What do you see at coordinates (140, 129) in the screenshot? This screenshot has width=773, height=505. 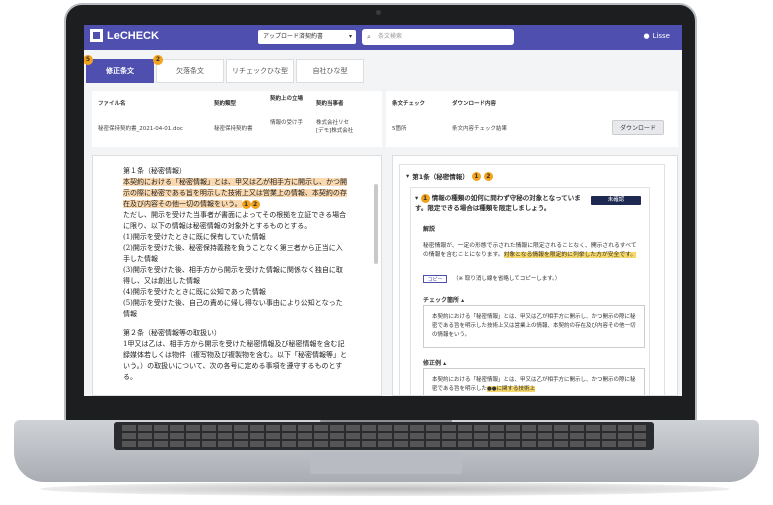 I see `file-name: 秘密保持契約書_2021-04-01.doc` at bounding box center [140, 129].